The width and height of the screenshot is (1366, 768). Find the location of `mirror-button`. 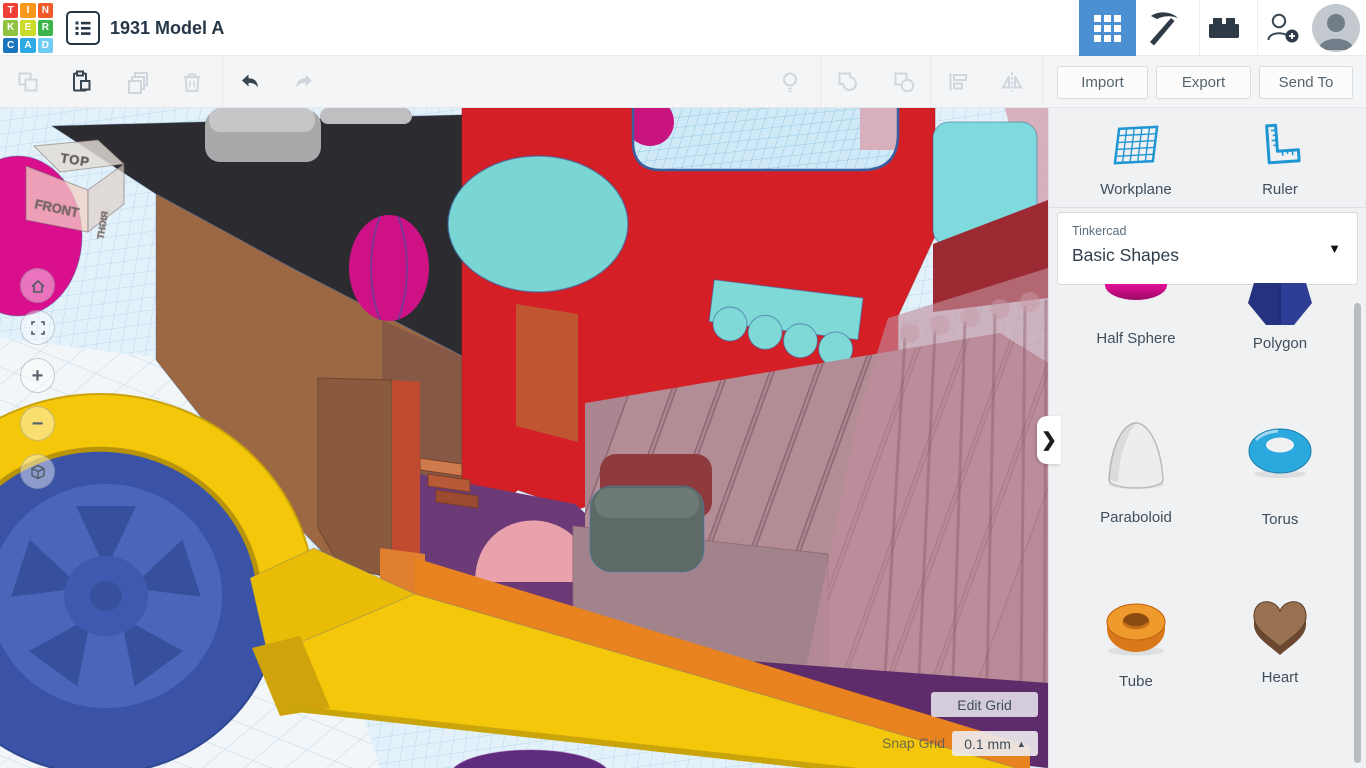

mirror-button is located at coordinates (1012, 82).